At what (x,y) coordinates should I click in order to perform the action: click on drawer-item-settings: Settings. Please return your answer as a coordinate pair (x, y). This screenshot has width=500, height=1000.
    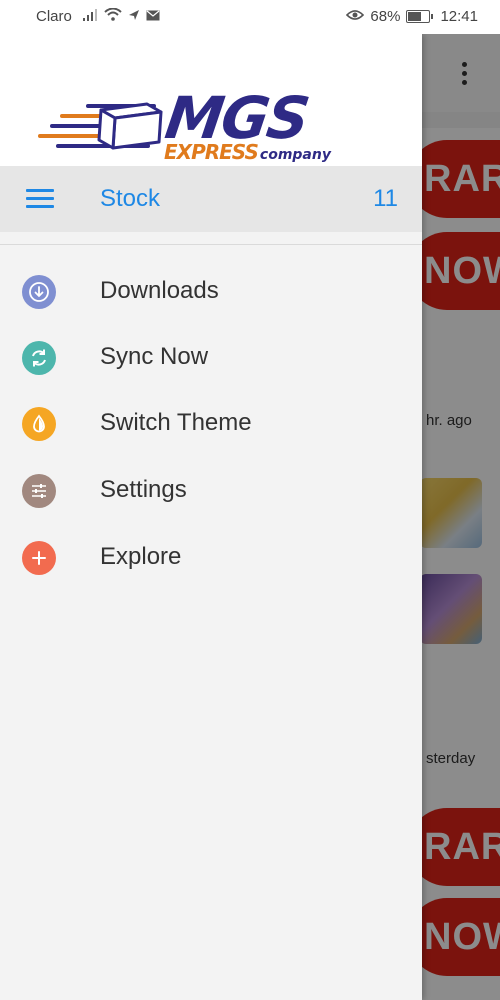
    Looking at the image, I should click on (211, 491).